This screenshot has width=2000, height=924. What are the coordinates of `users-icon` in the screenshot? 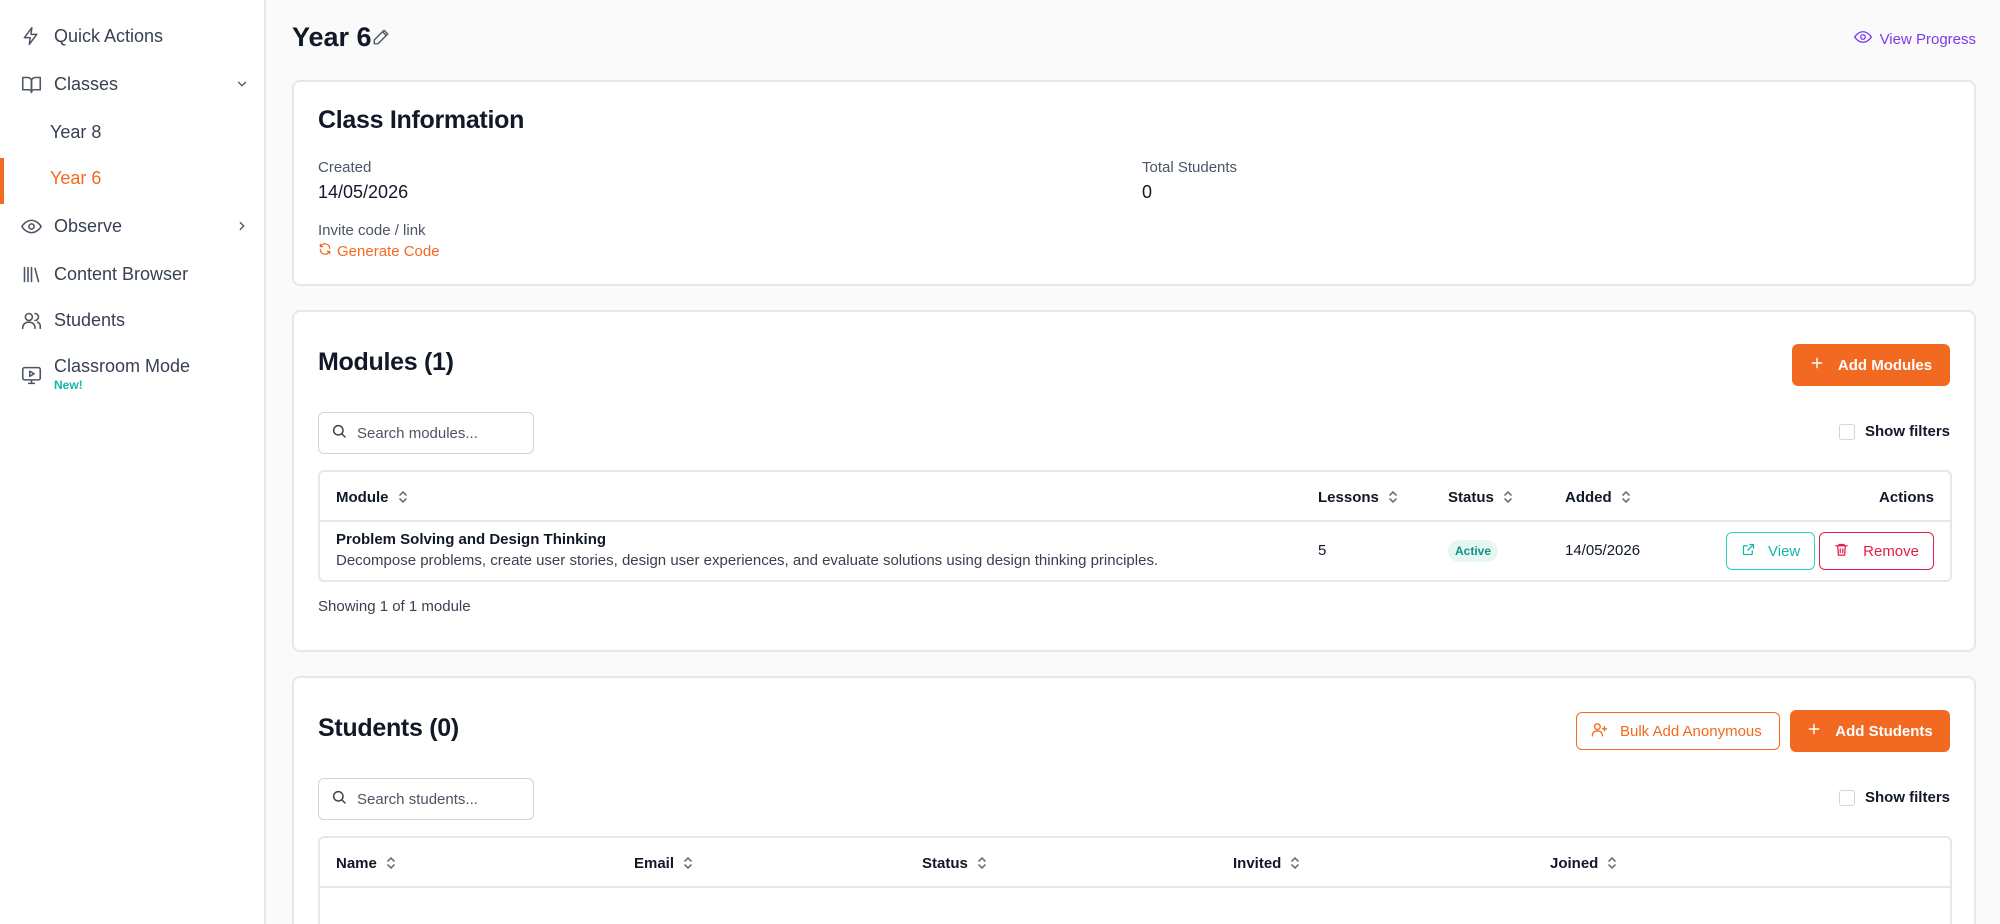 It's located at (31, 320).